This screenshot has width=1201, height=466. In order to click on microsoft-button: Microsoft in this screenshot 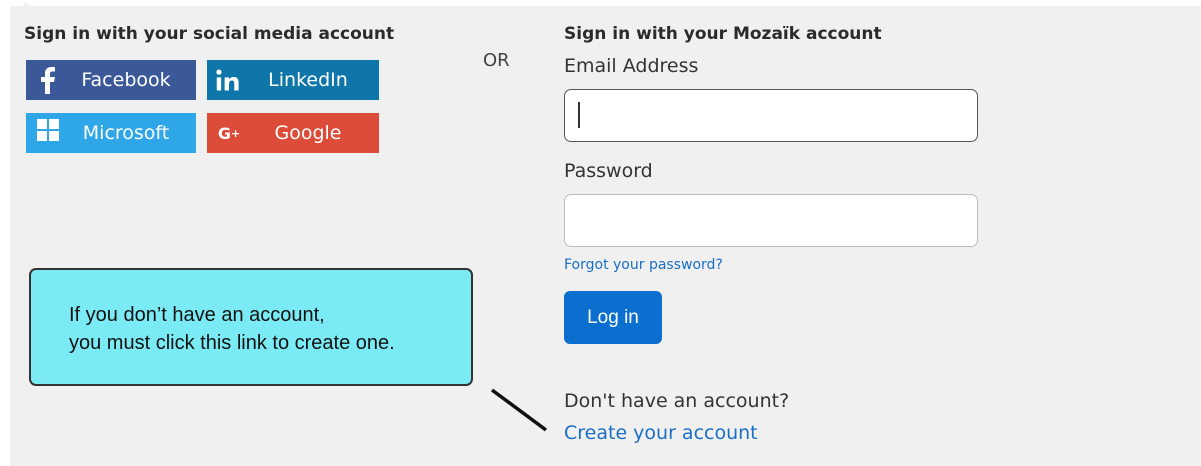, I will do `click(111, 133)`.